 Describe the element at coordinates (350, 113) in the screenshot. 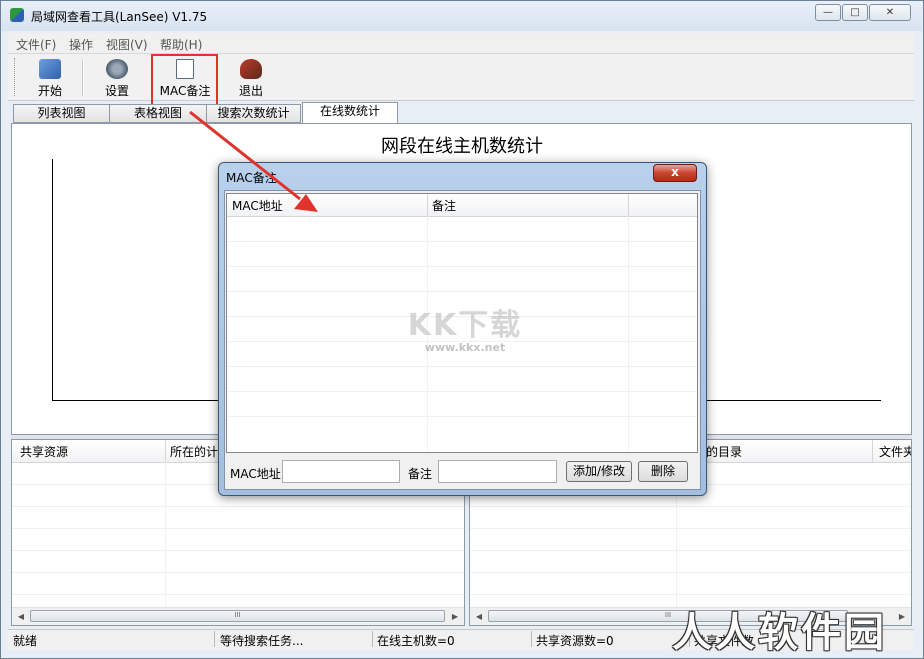

I see `tab-online-stats: 在线数统计` at that location.